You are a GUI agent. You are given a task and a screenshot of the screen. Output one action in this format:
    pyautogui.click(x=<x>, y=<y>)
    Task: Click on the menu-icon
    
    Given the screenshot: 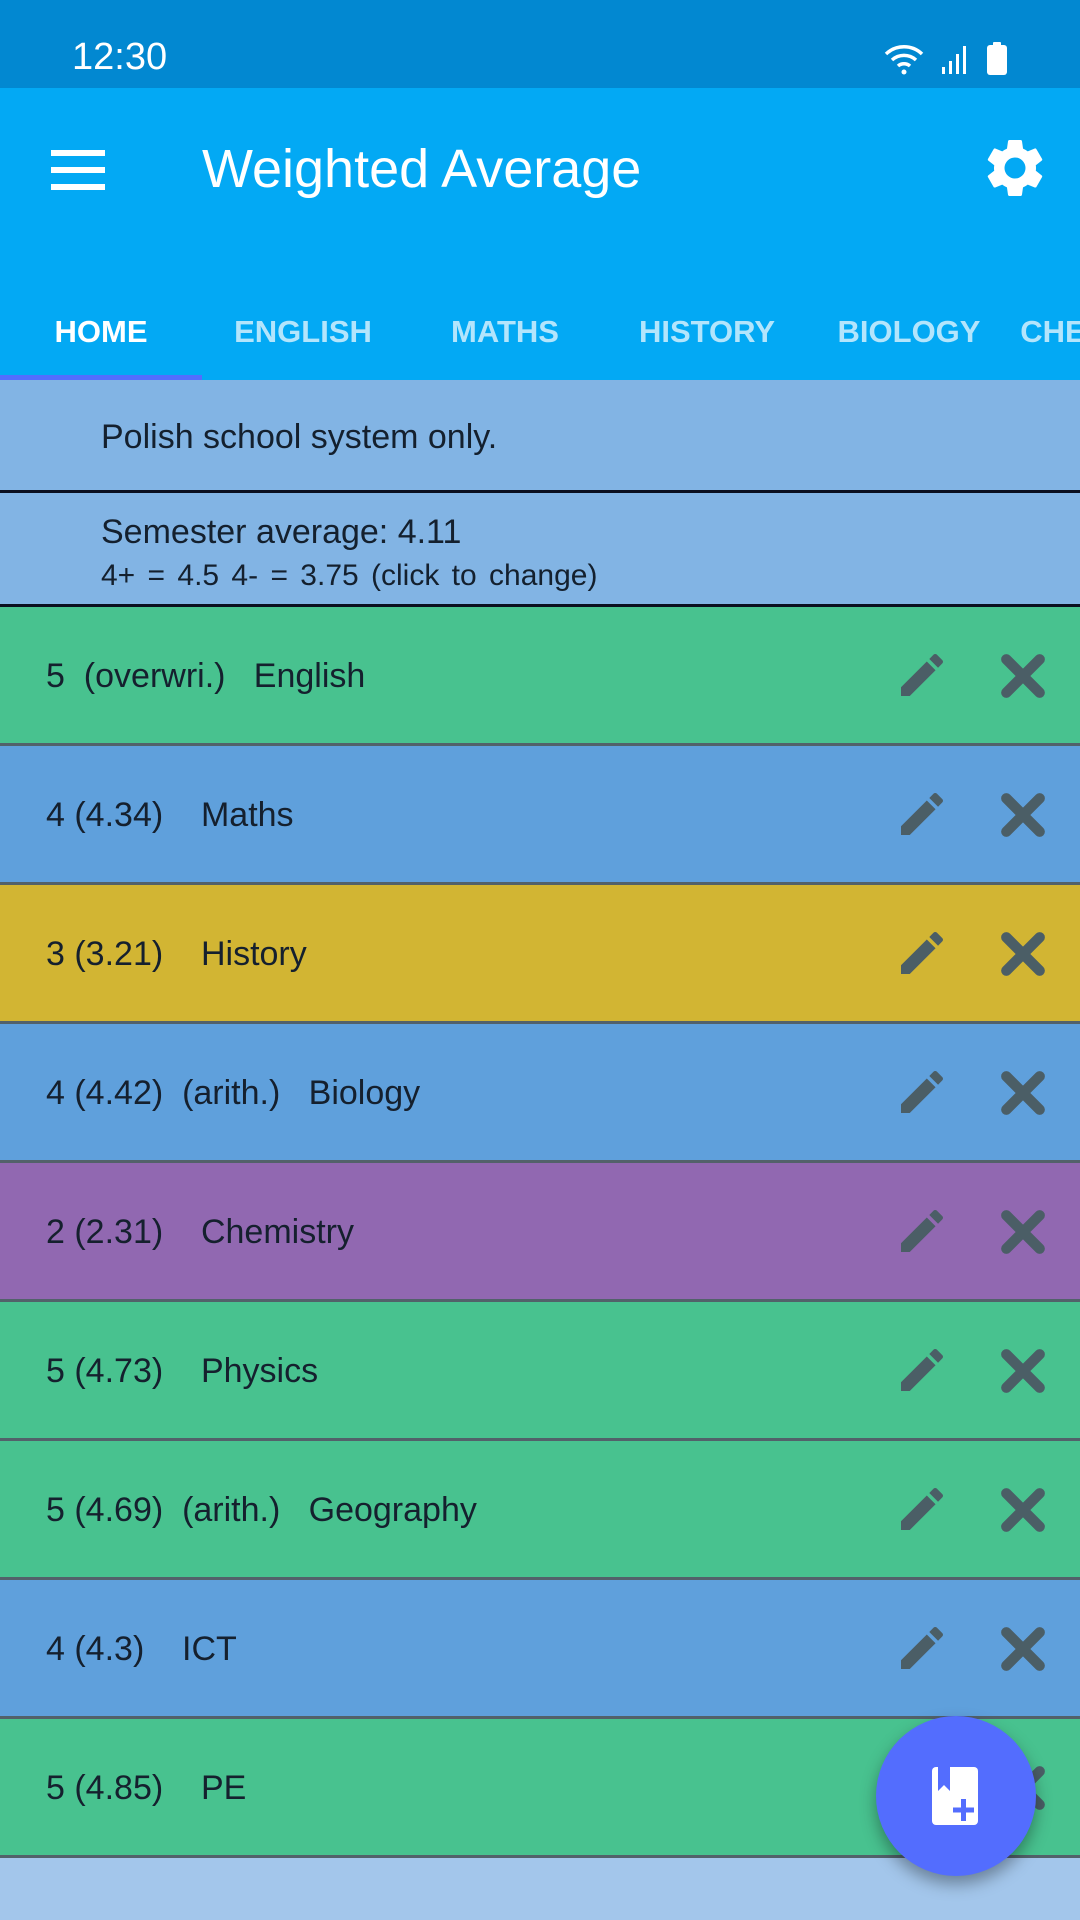 What is the action you would take?
    pyautogui.click(x=78, y=170)
    